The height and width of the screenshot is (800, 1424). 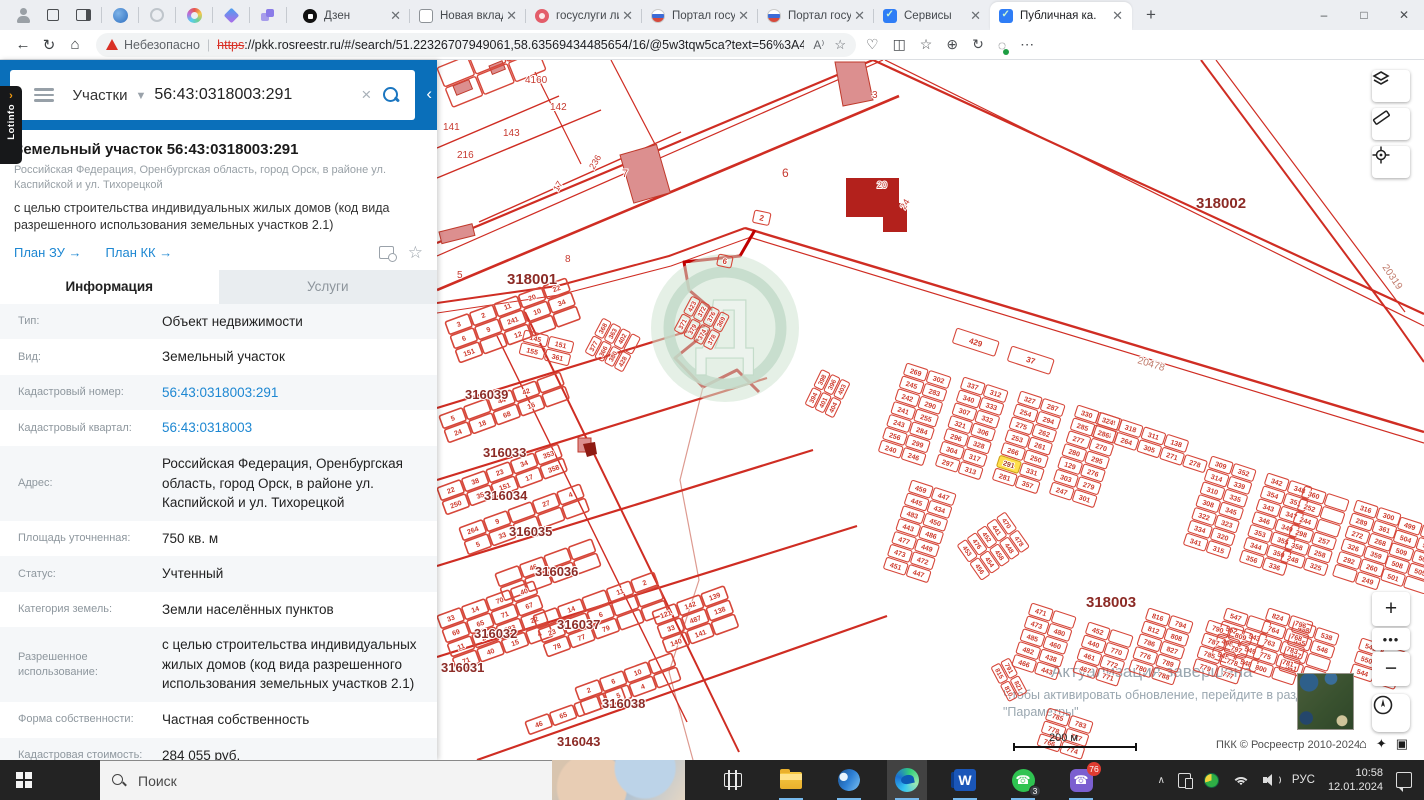 What do you see at coordinates (156, 149) in the screenshot?
I see `object-title: Земельный участок 56:43:0318003:291` at bounding box center [156, 149].